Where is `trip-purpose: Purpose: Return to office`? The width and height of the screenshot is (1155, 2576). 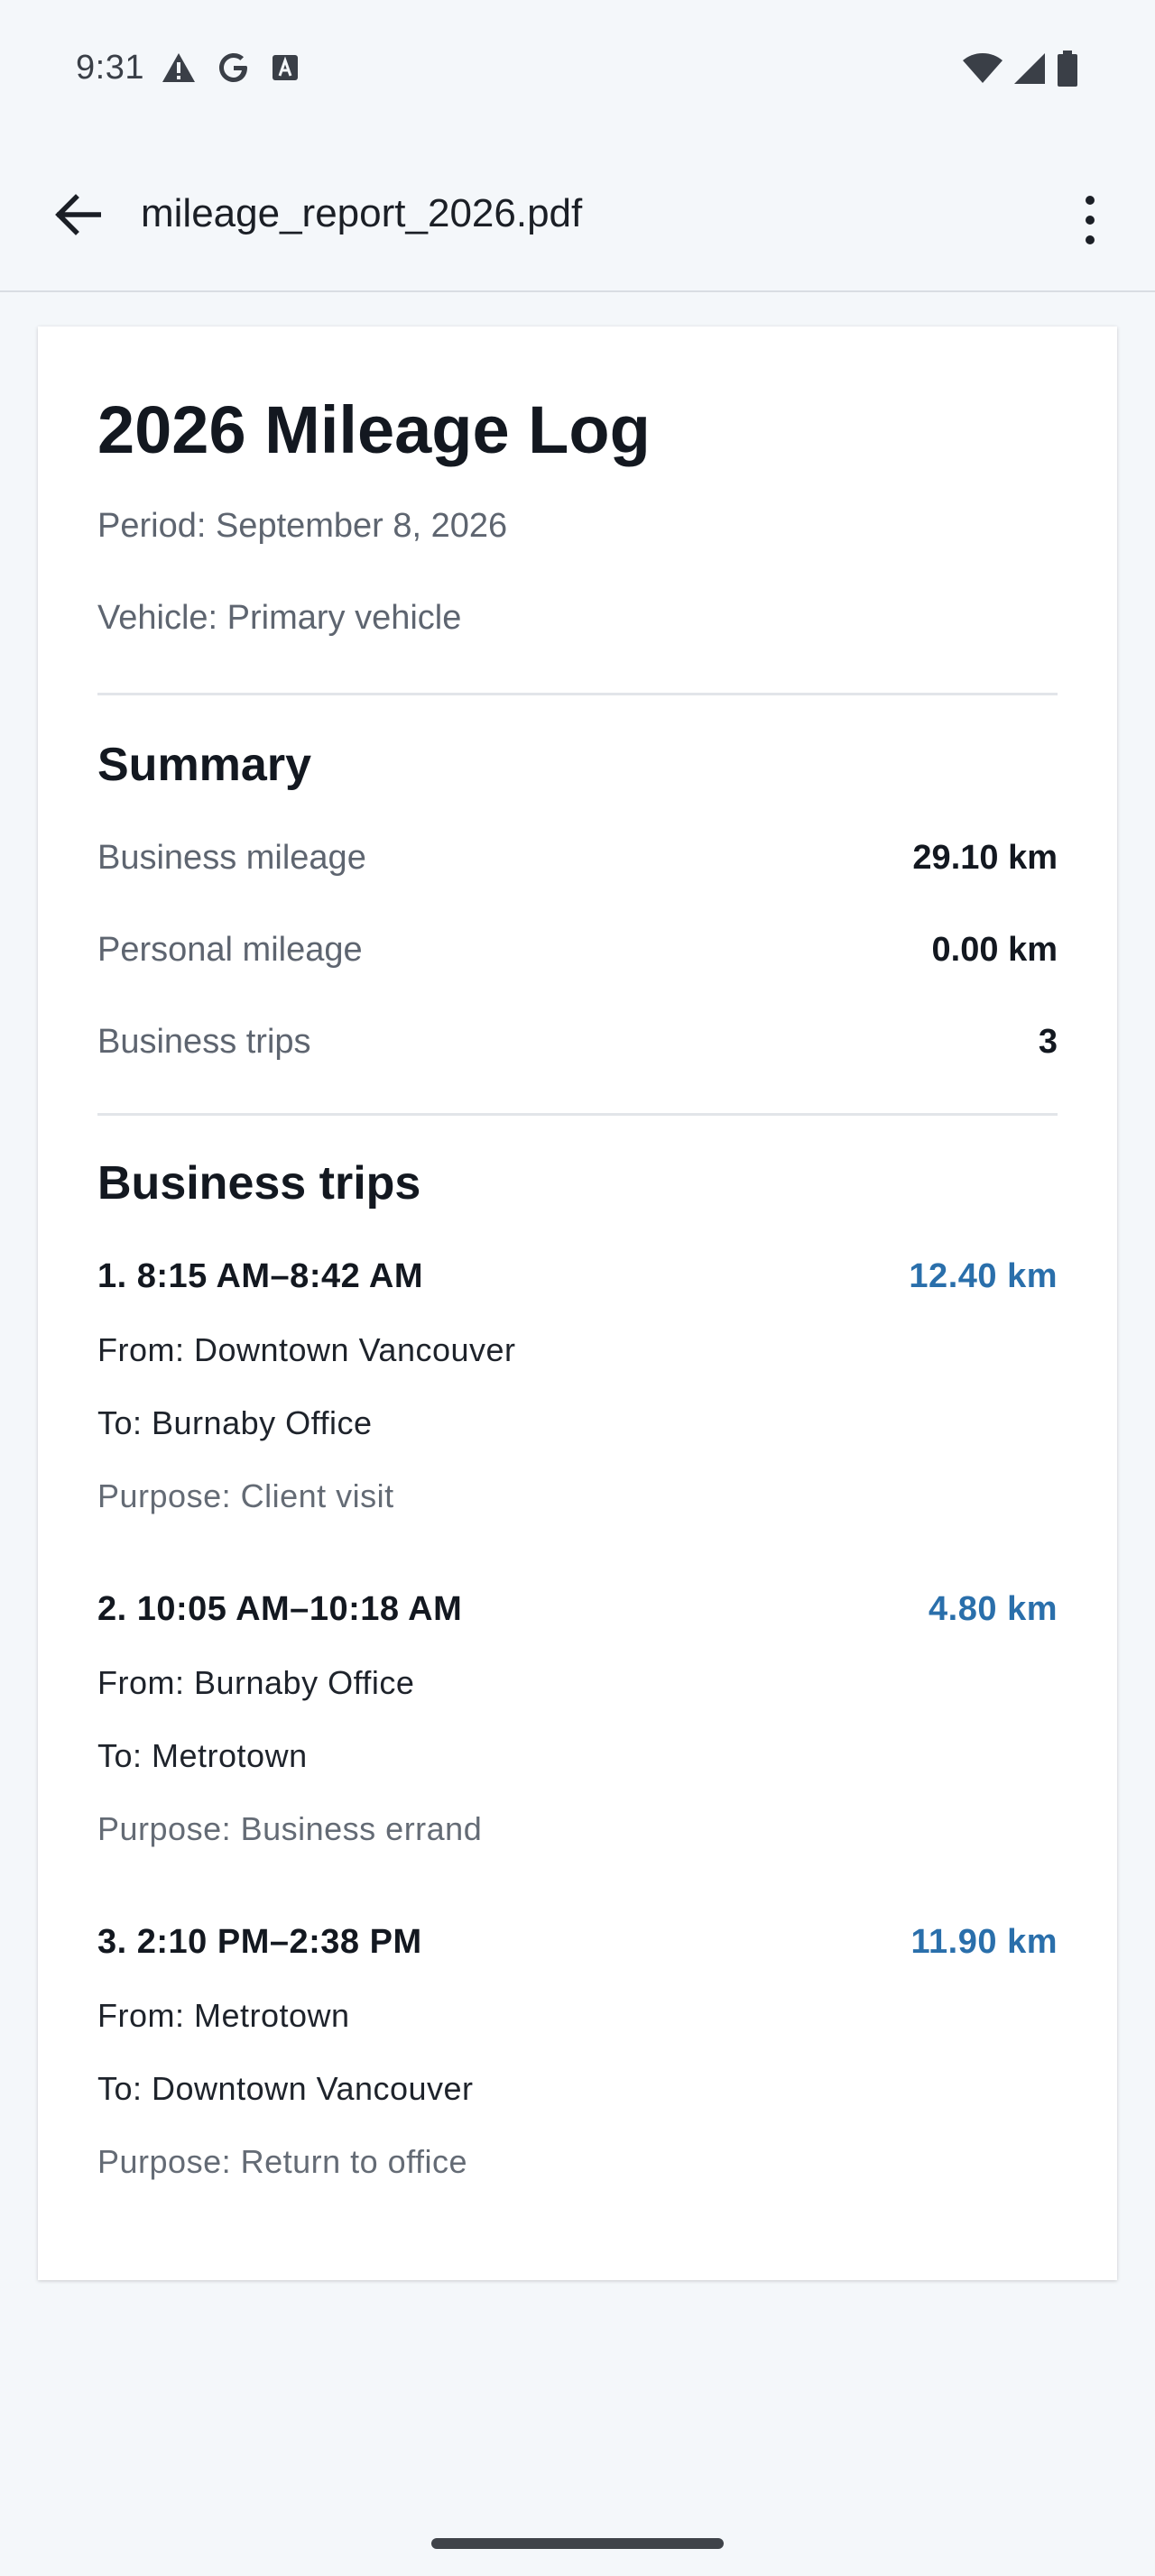
trip-purpose: Purpose: Return to office is located at coordinates (282, 2161).